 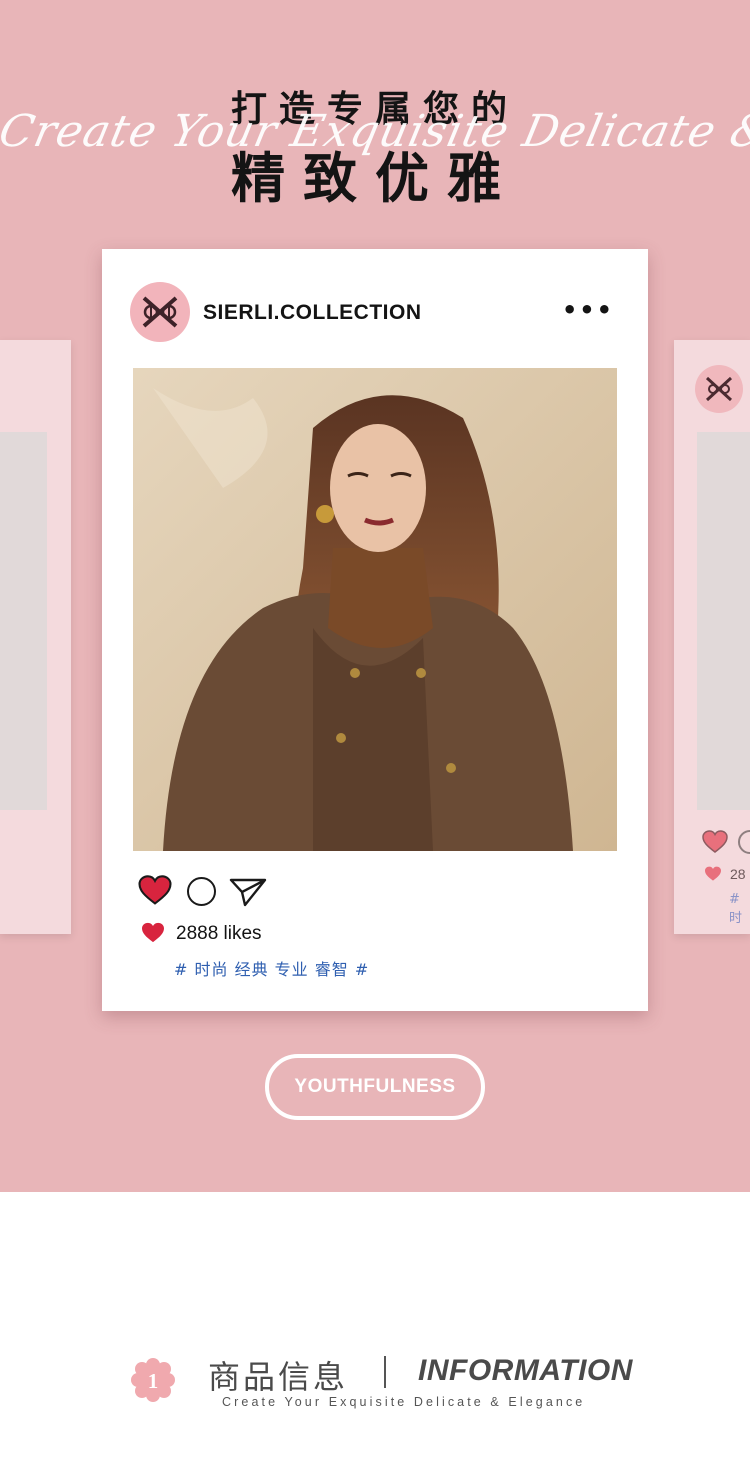 What do you see at coordinates (271, 968) in the screenshot?
I see `post-hashtags: # 时尚 经典 专业 睿智 #` at bounding box center [271, 968].